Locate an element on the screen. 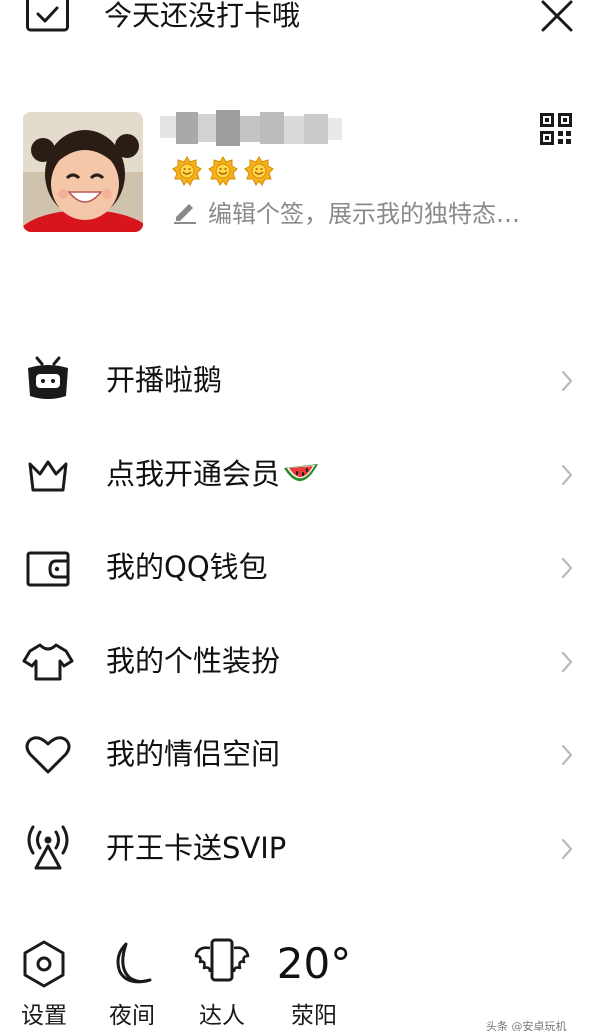 This screenshot has width=612, height=1031. menu-item-vip: 点我开通会员 is located at coordinates (306, 475).